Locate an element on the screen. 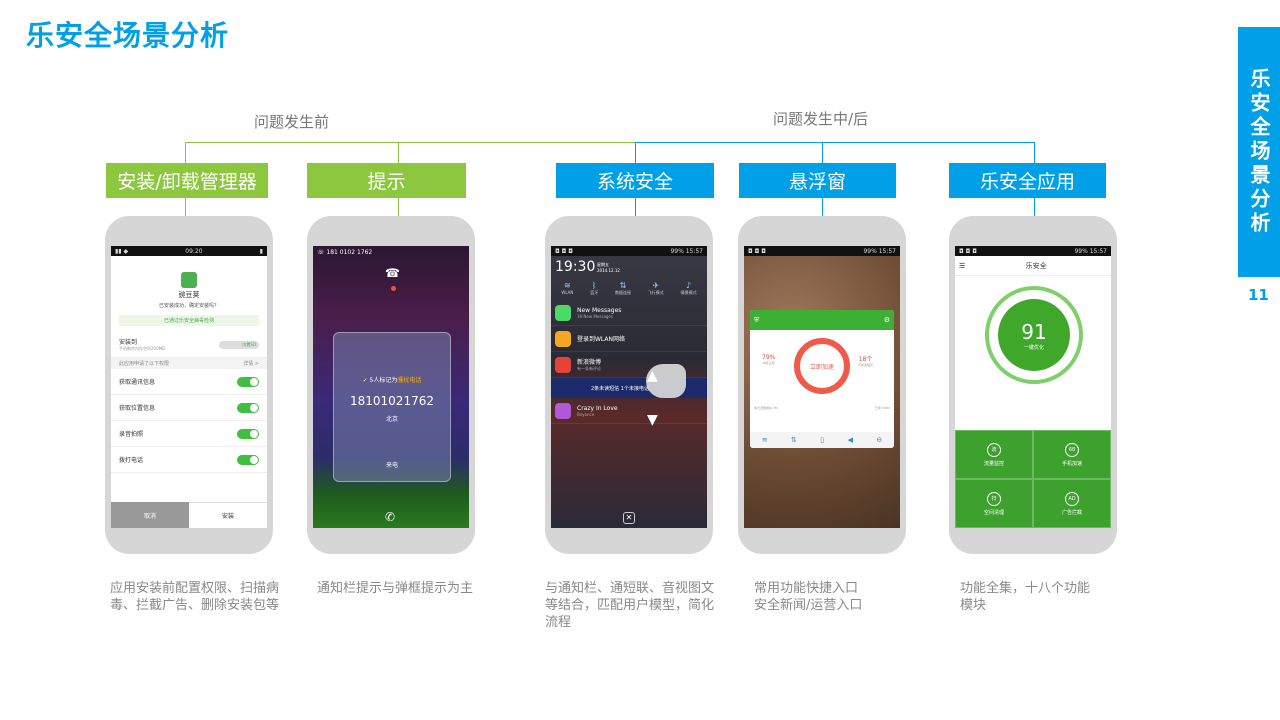  wifi-icon: ≋ is located at coordinates (765, 440).